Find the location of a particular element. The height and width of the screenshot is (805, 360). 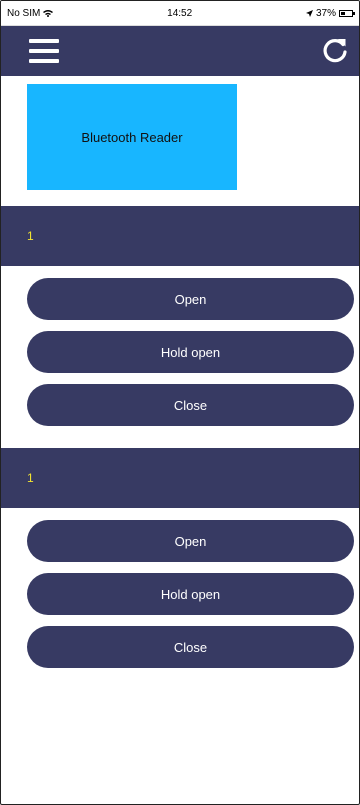

status-bar: No SIM 14:52 37% is located at coordinates (180, 13).